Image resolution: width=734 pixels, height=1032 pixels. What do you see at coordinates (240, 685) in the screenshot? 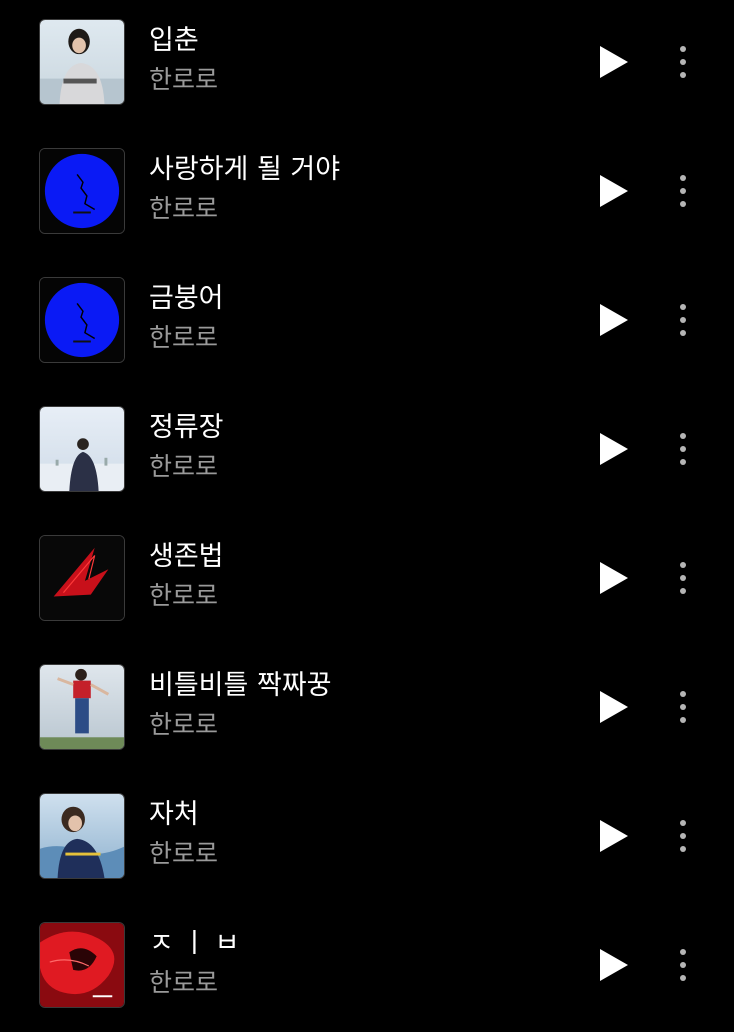
I see `song-title: 비틀비틀 짝짜꿍` at bounding box center [240, 685].